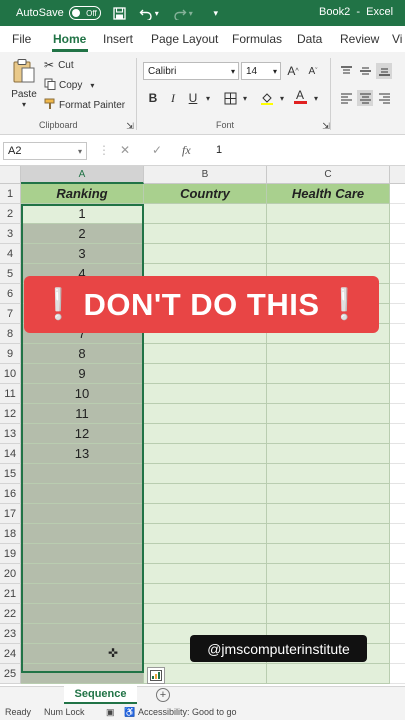  I want to click on ranking-cell: 1, so click(82, 214).